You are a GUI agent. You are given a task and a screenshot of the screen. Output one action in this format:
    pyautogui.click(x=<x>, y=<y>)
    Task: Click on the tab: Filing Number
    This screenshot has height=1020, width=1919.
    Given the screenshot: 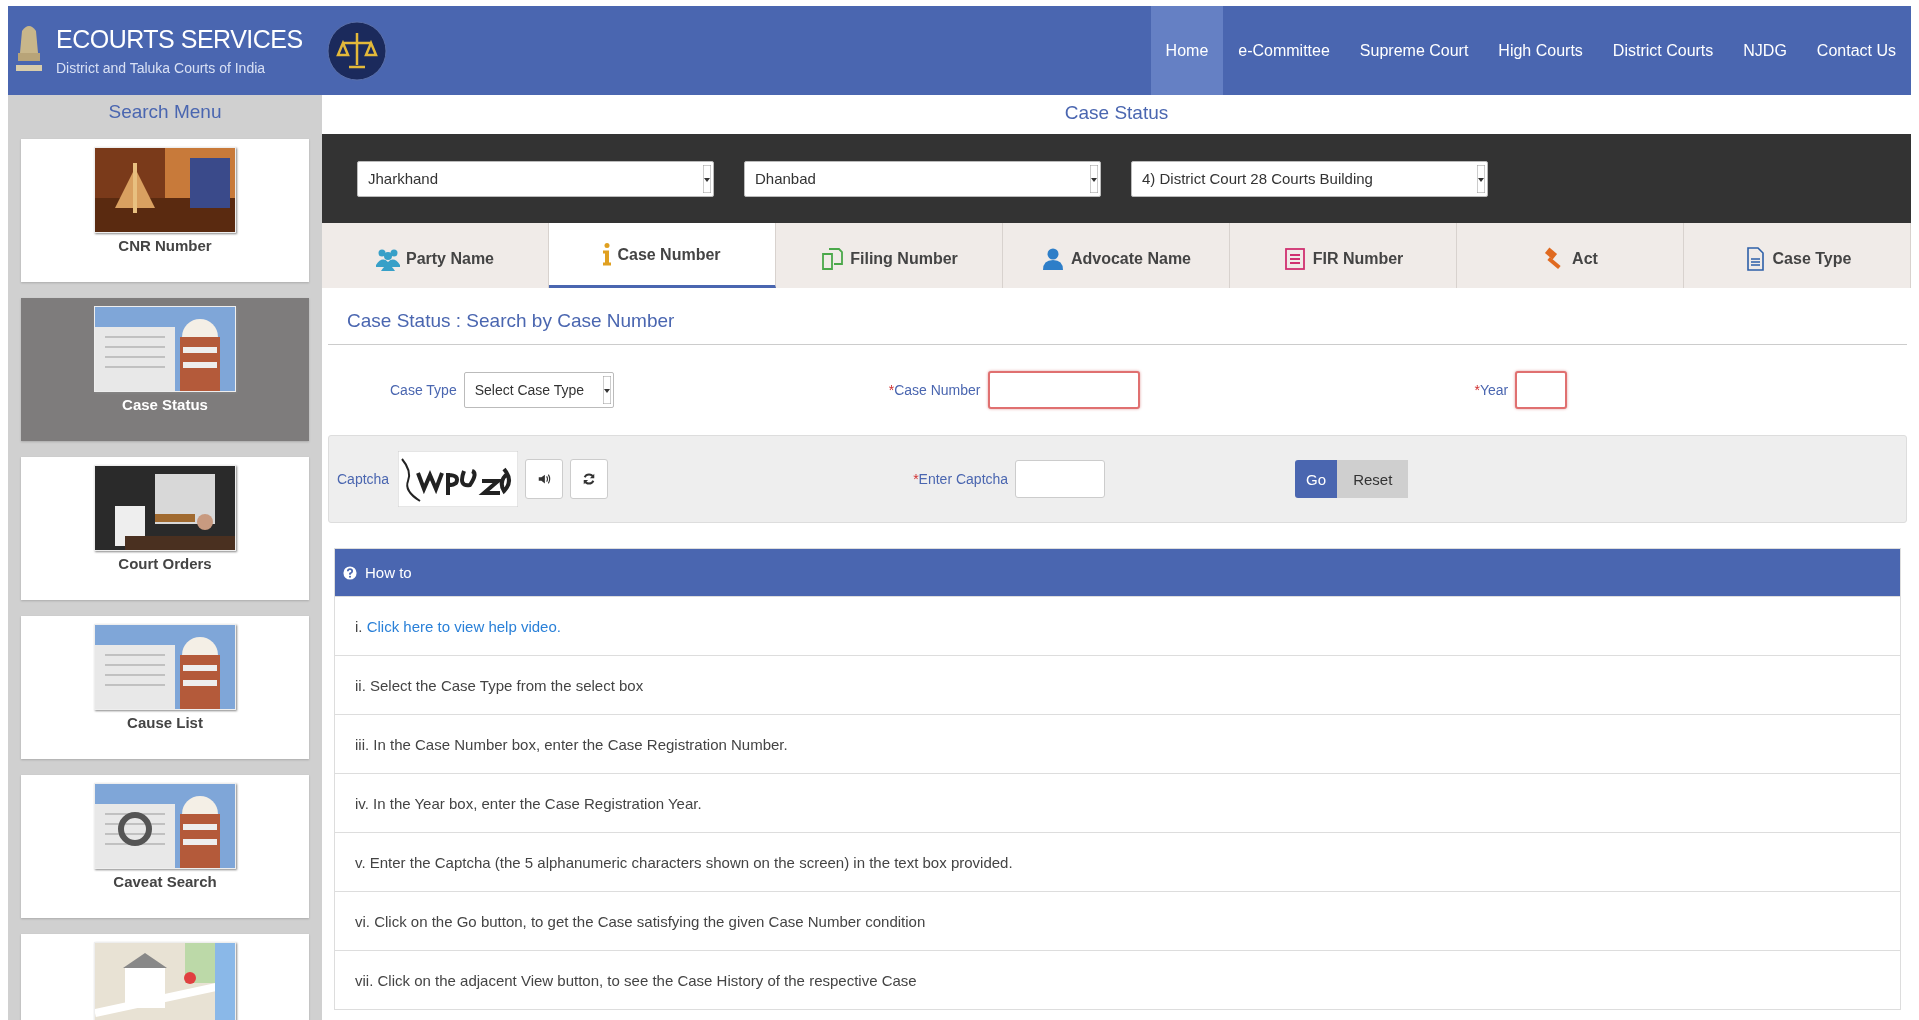 What is the action you would take?
    pyautogui.click(x=889, y=255)
    